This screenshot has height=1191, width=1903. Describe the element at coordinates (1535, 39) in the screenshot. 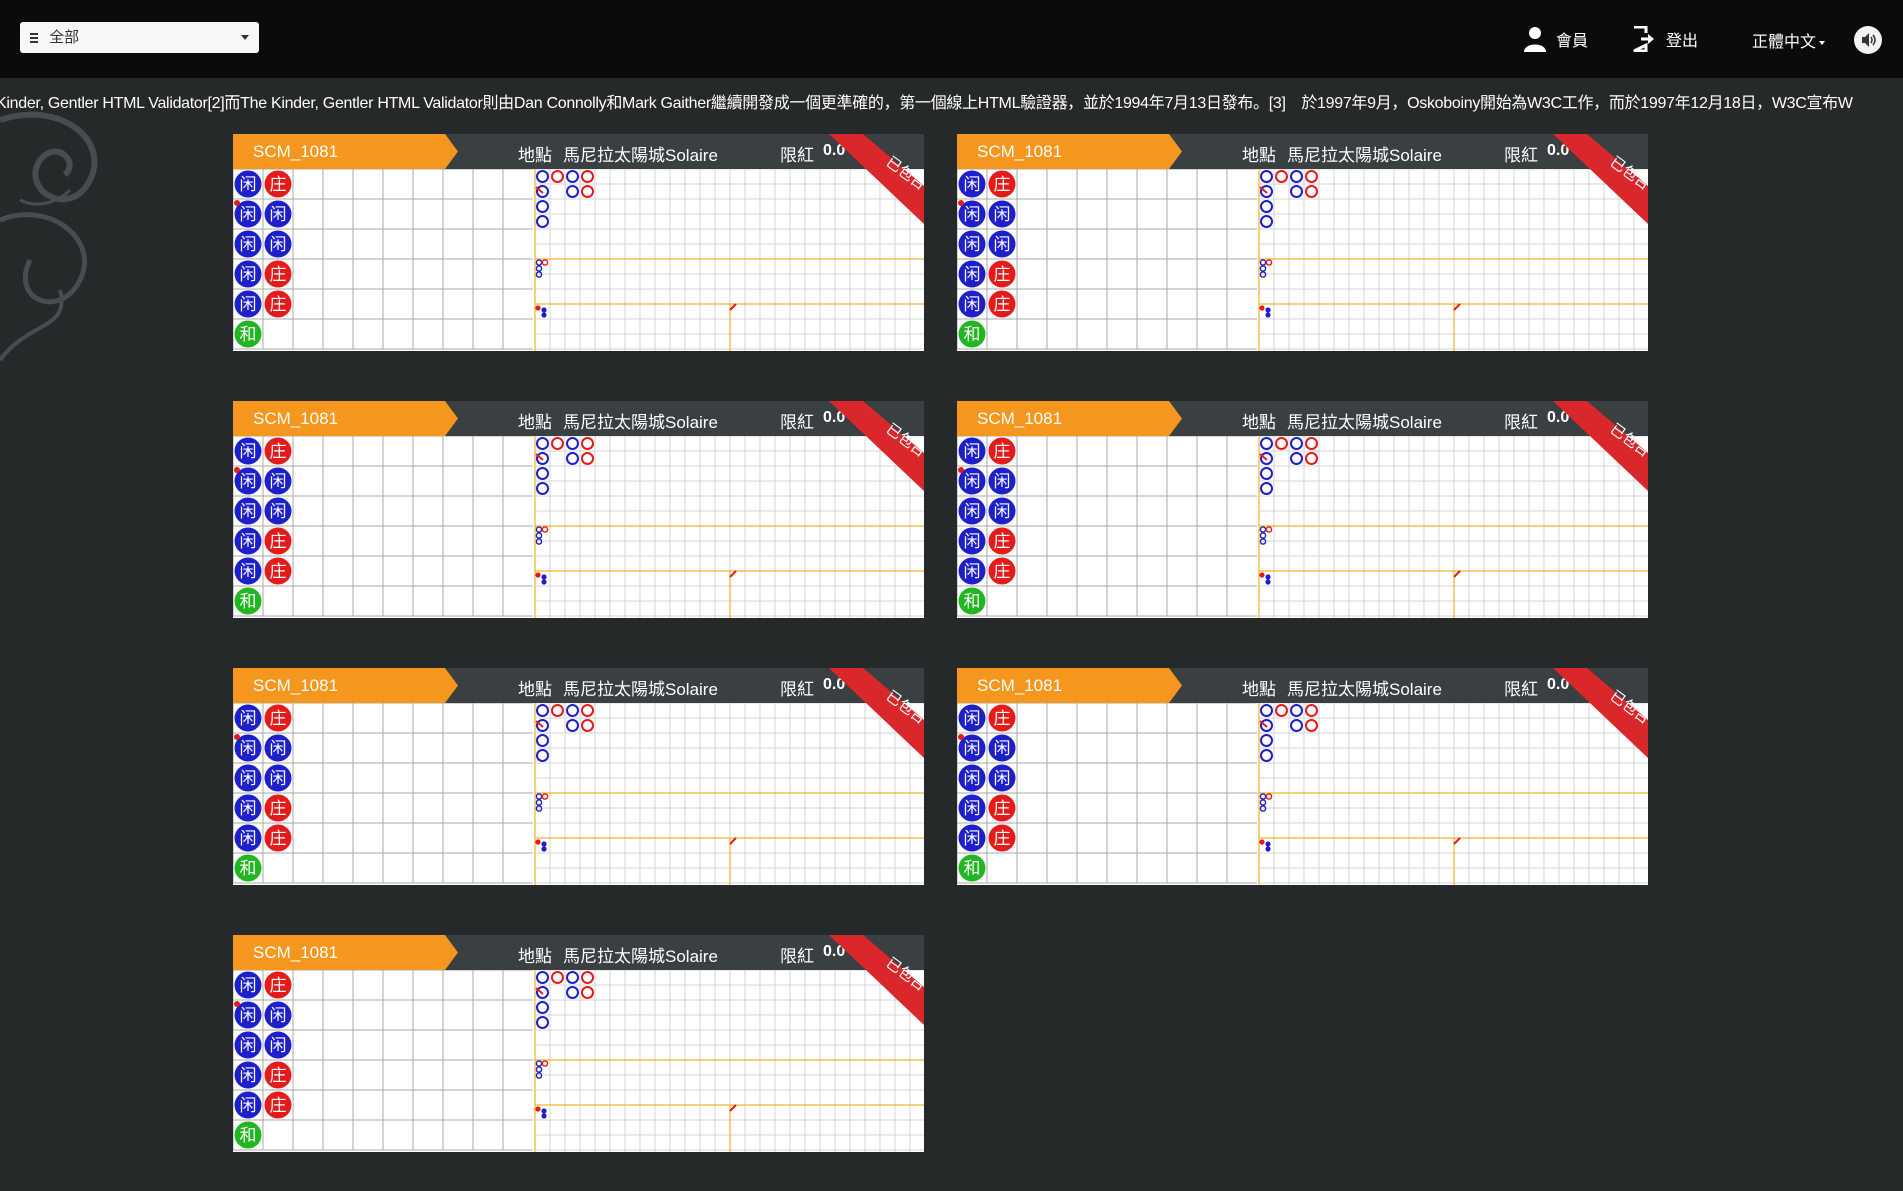

I see `user-icon` at that location.